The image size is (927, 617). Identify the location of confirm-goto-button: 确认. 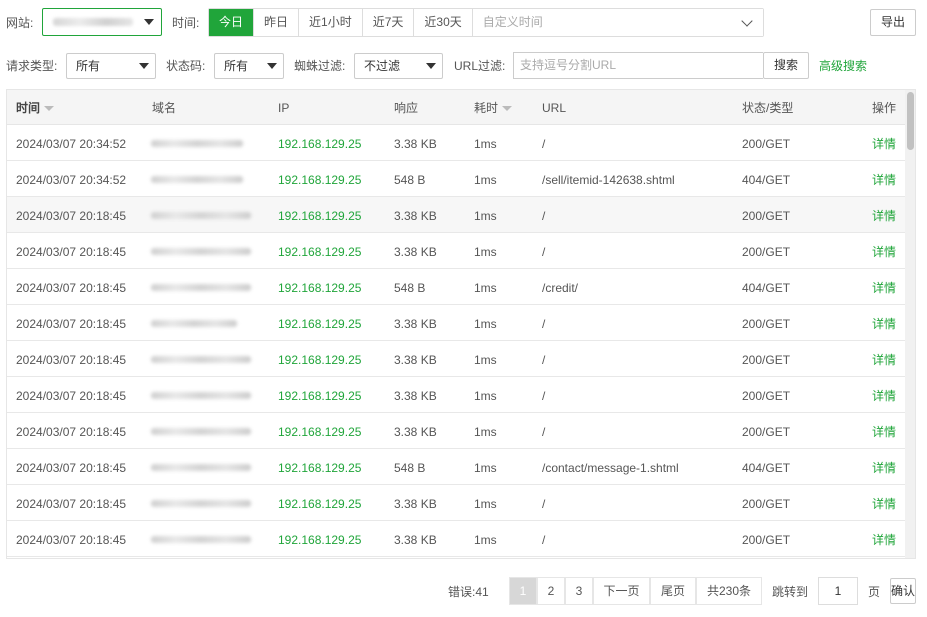
(903, 591).